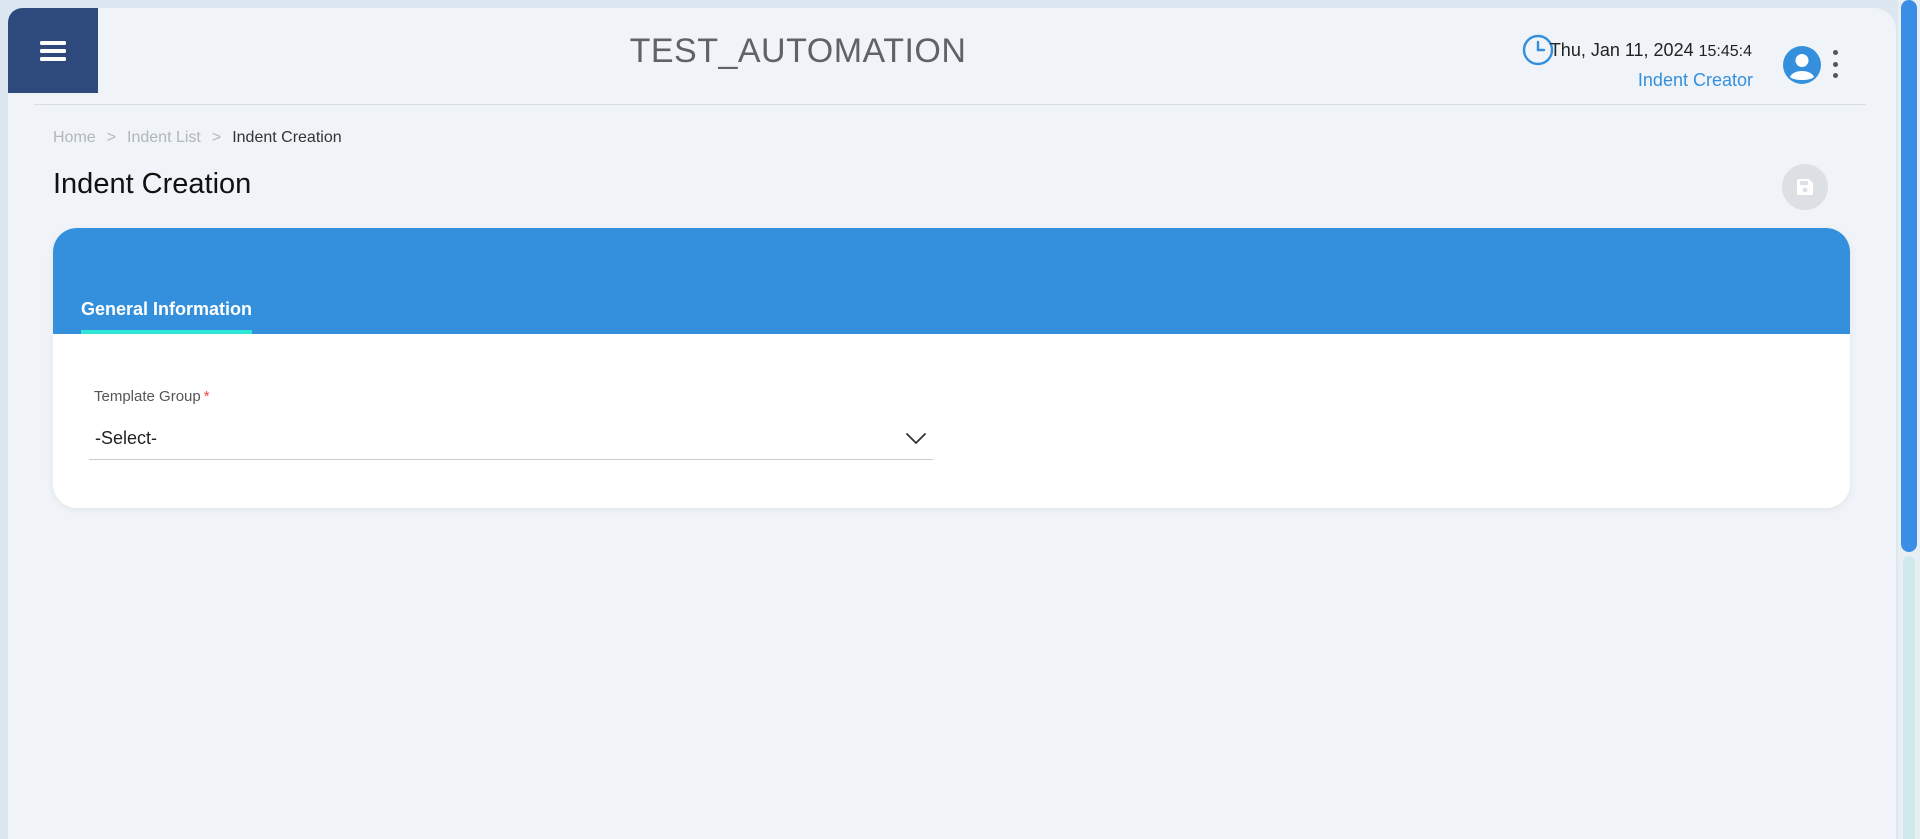 This screenshot has height=839, width=1920. I want to click on breadcrumb: Home > Indent List > Indent Creation, so click(197, 138).